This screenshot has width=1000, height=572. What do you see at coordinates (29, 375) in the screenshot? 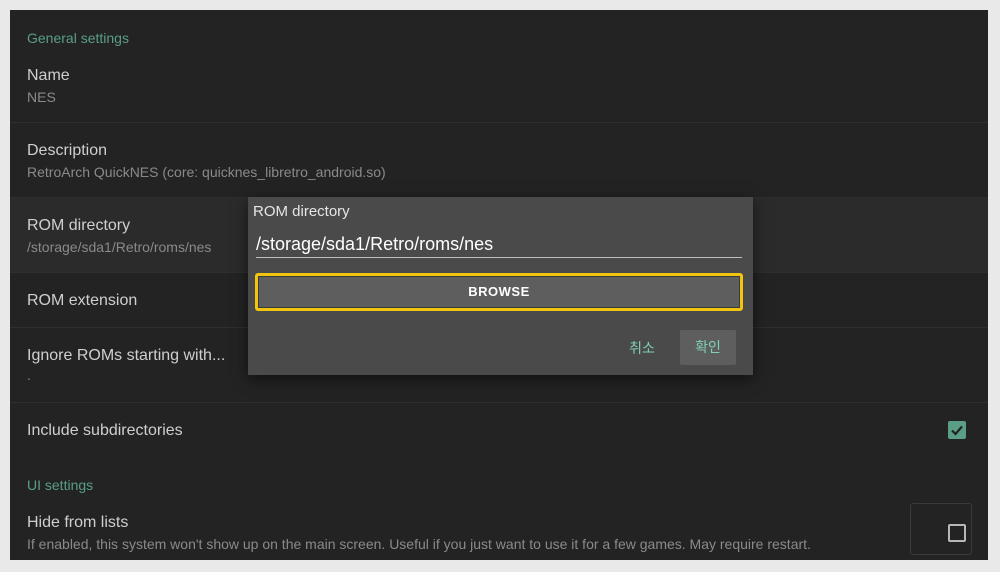
I see `setting-value: .` at bounding box center [29, 375].